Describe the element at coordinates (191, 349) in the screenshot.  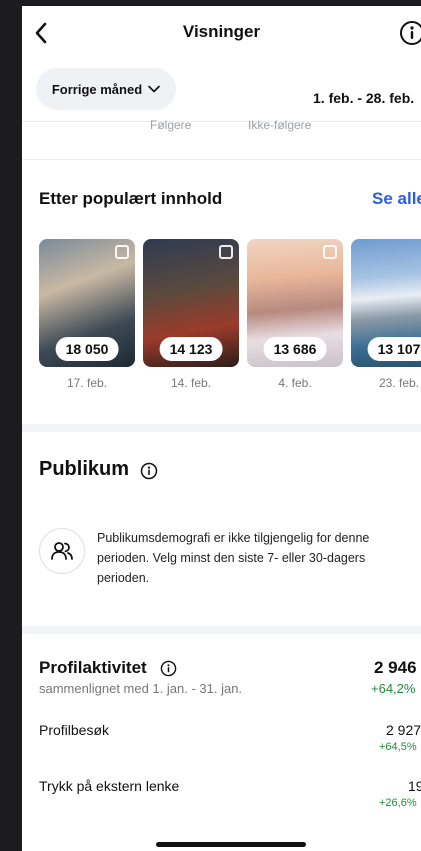
I see `post-views-badge: 14 123` at that location.